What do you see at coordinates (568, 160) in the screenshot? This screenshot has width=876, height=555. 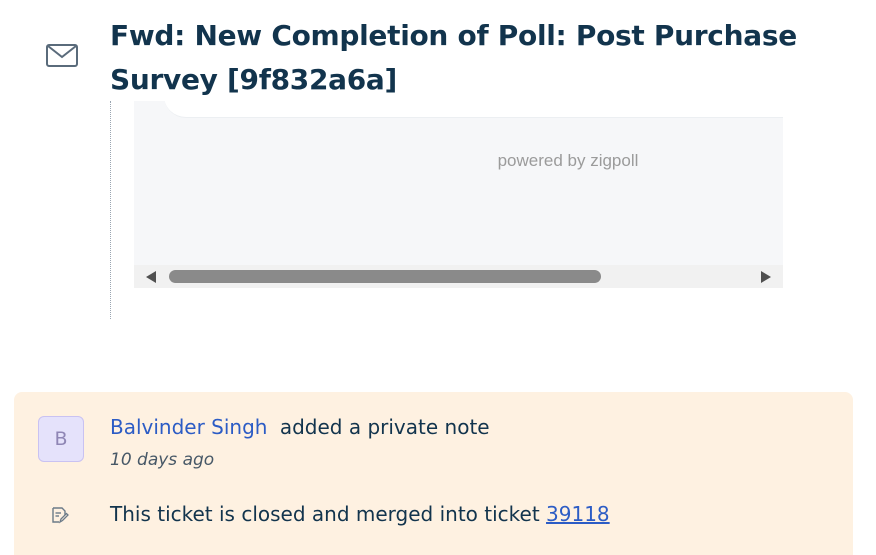 I see `powered-by-text: powered by zigpoll` at bounding box center [568, 160].